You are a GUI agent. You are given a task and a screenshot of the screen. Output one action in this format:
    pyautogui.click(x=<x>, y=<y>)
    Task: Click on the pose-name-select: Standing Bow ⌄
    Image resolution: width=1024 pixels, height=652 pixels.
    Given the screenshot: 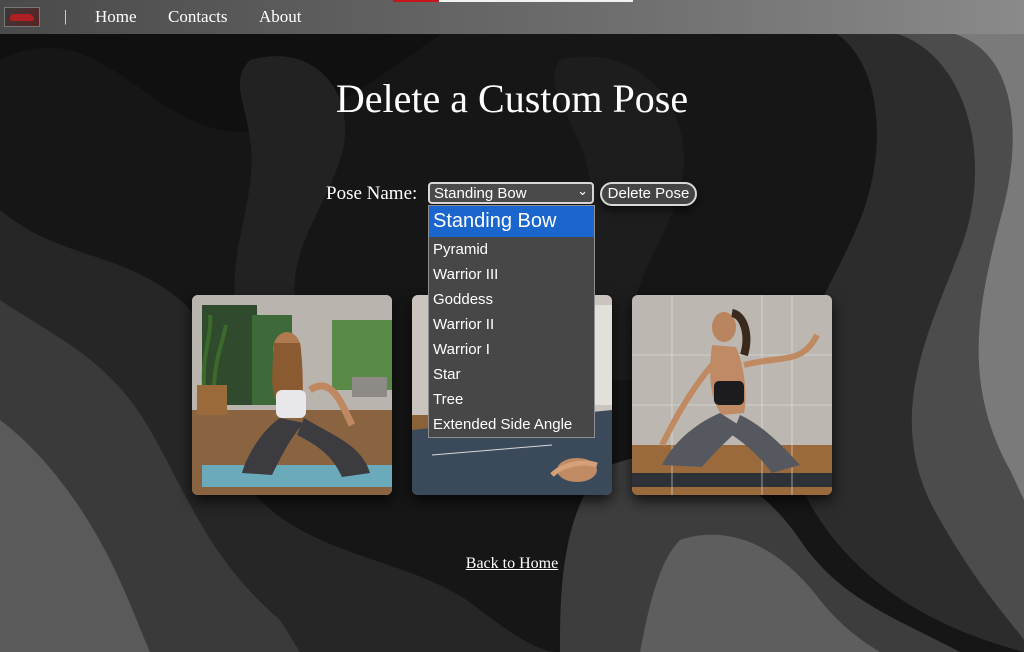 What is the action you would take?
    pyautogui.click(x=511, y=193)
    